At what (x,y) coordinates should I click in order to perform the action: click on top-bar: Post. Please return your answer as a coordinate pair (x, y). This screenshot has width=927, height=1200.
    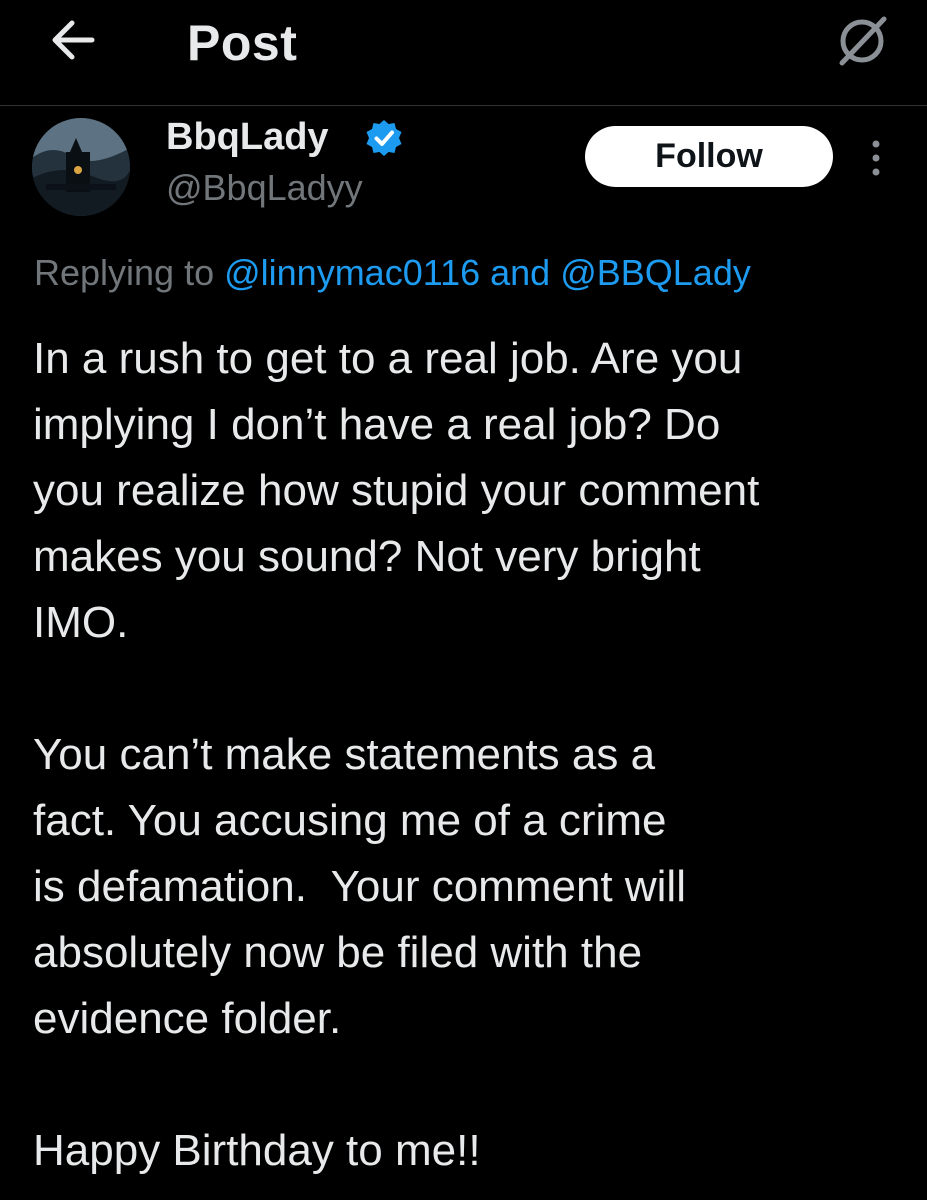
    Looking at the image, I should click on (463, 53).